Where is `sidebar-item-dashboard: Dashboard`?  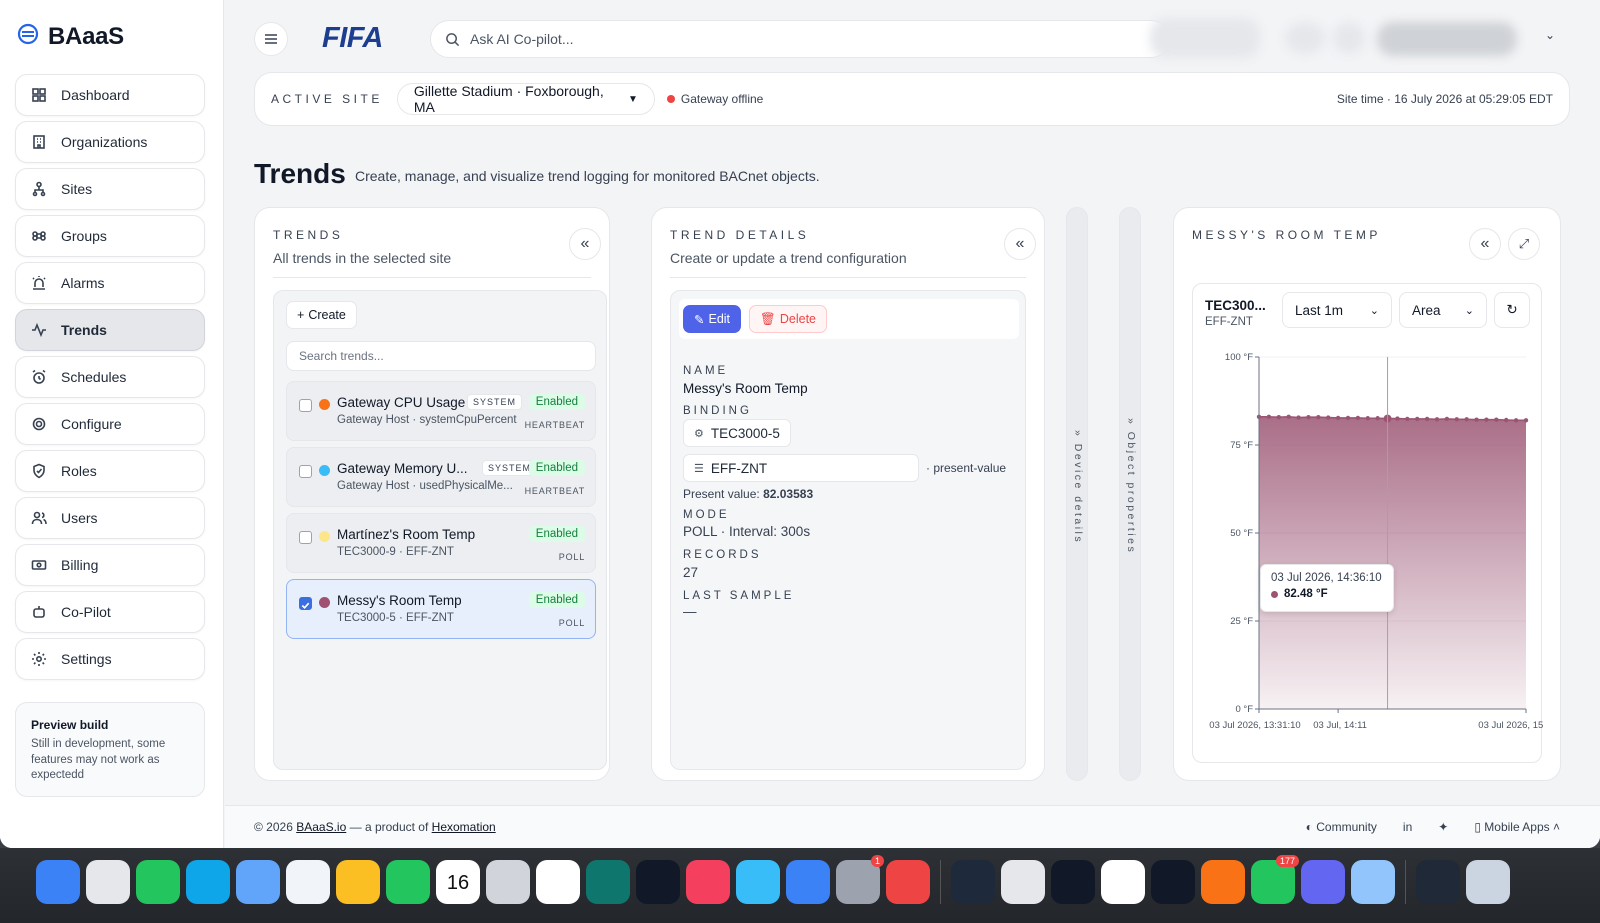 sidebar-item-dashboard: Dashboard is located at coordinates (110, 95).